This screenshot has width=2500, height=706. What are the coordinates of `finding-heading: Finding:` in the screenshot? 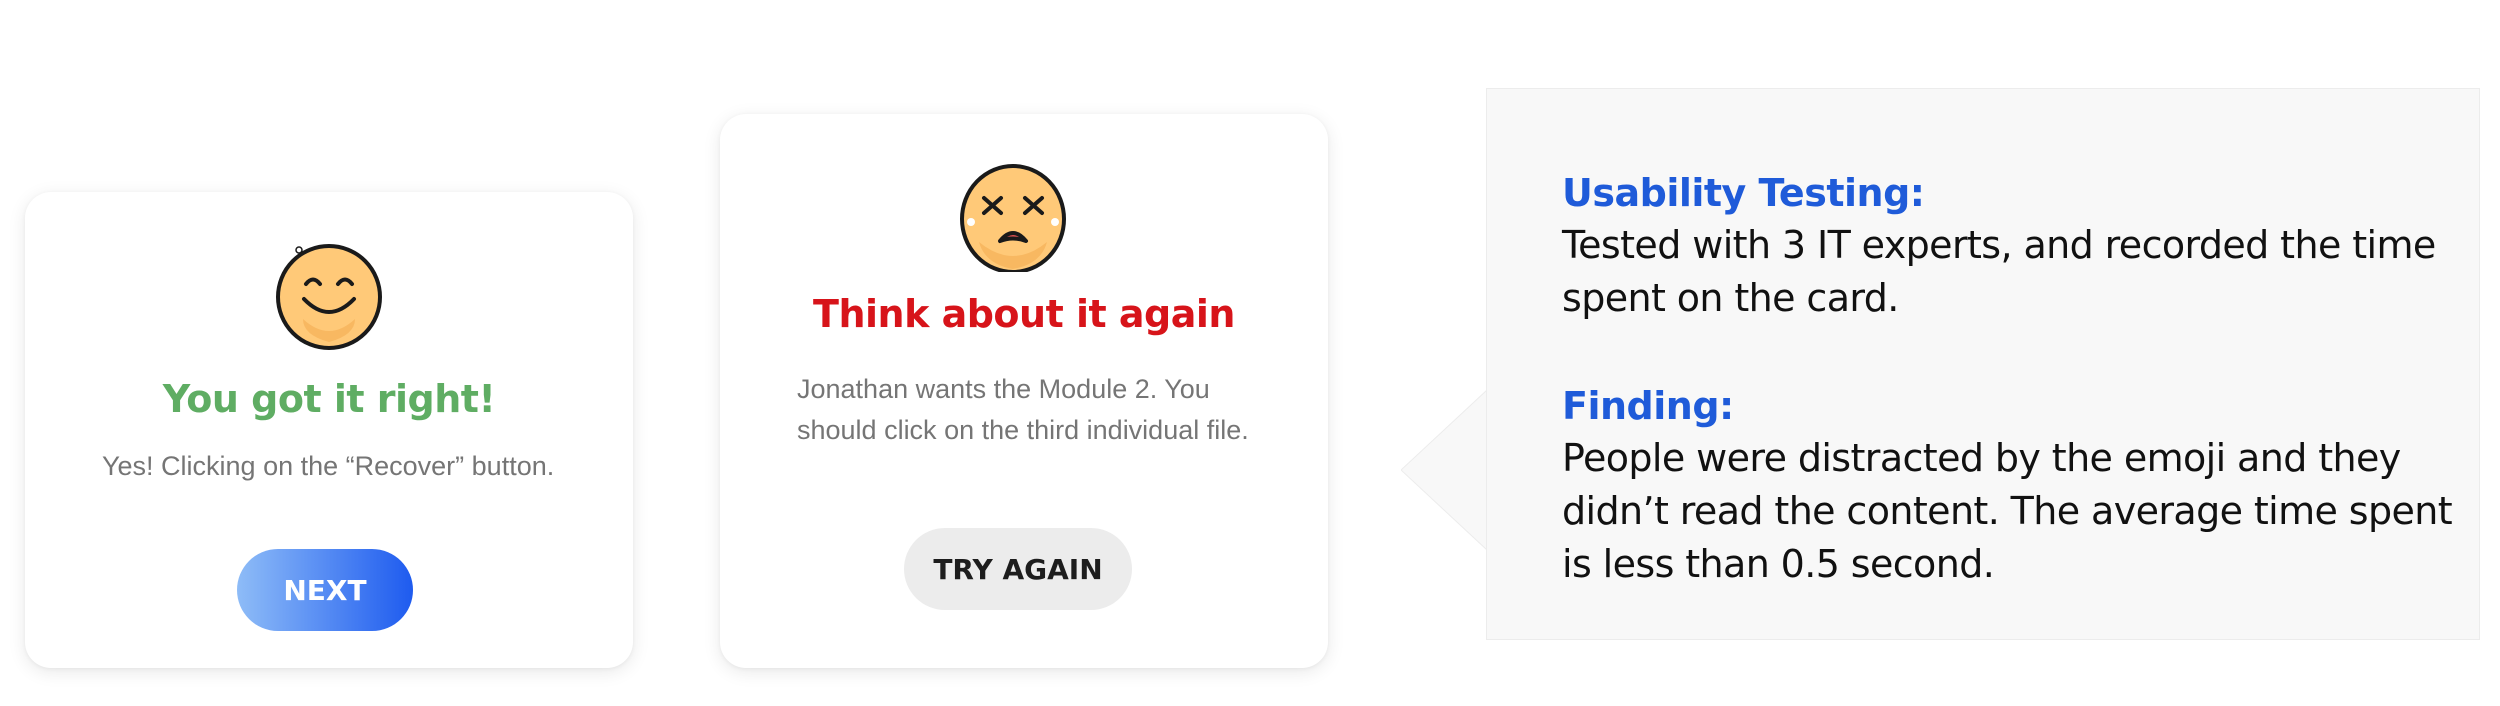 It's located at (1648, 406).